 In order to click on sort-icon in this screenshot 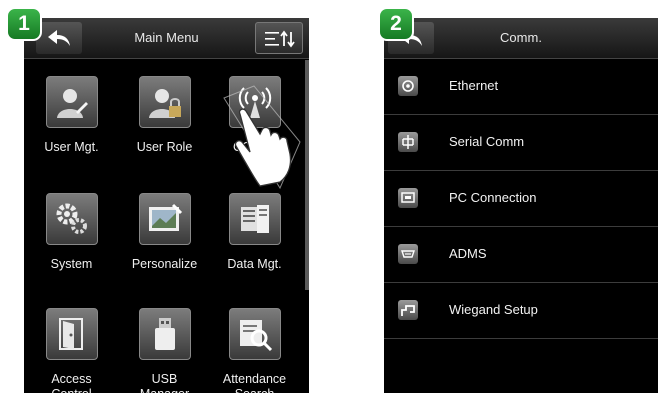, I will do `click(280, 39)`.